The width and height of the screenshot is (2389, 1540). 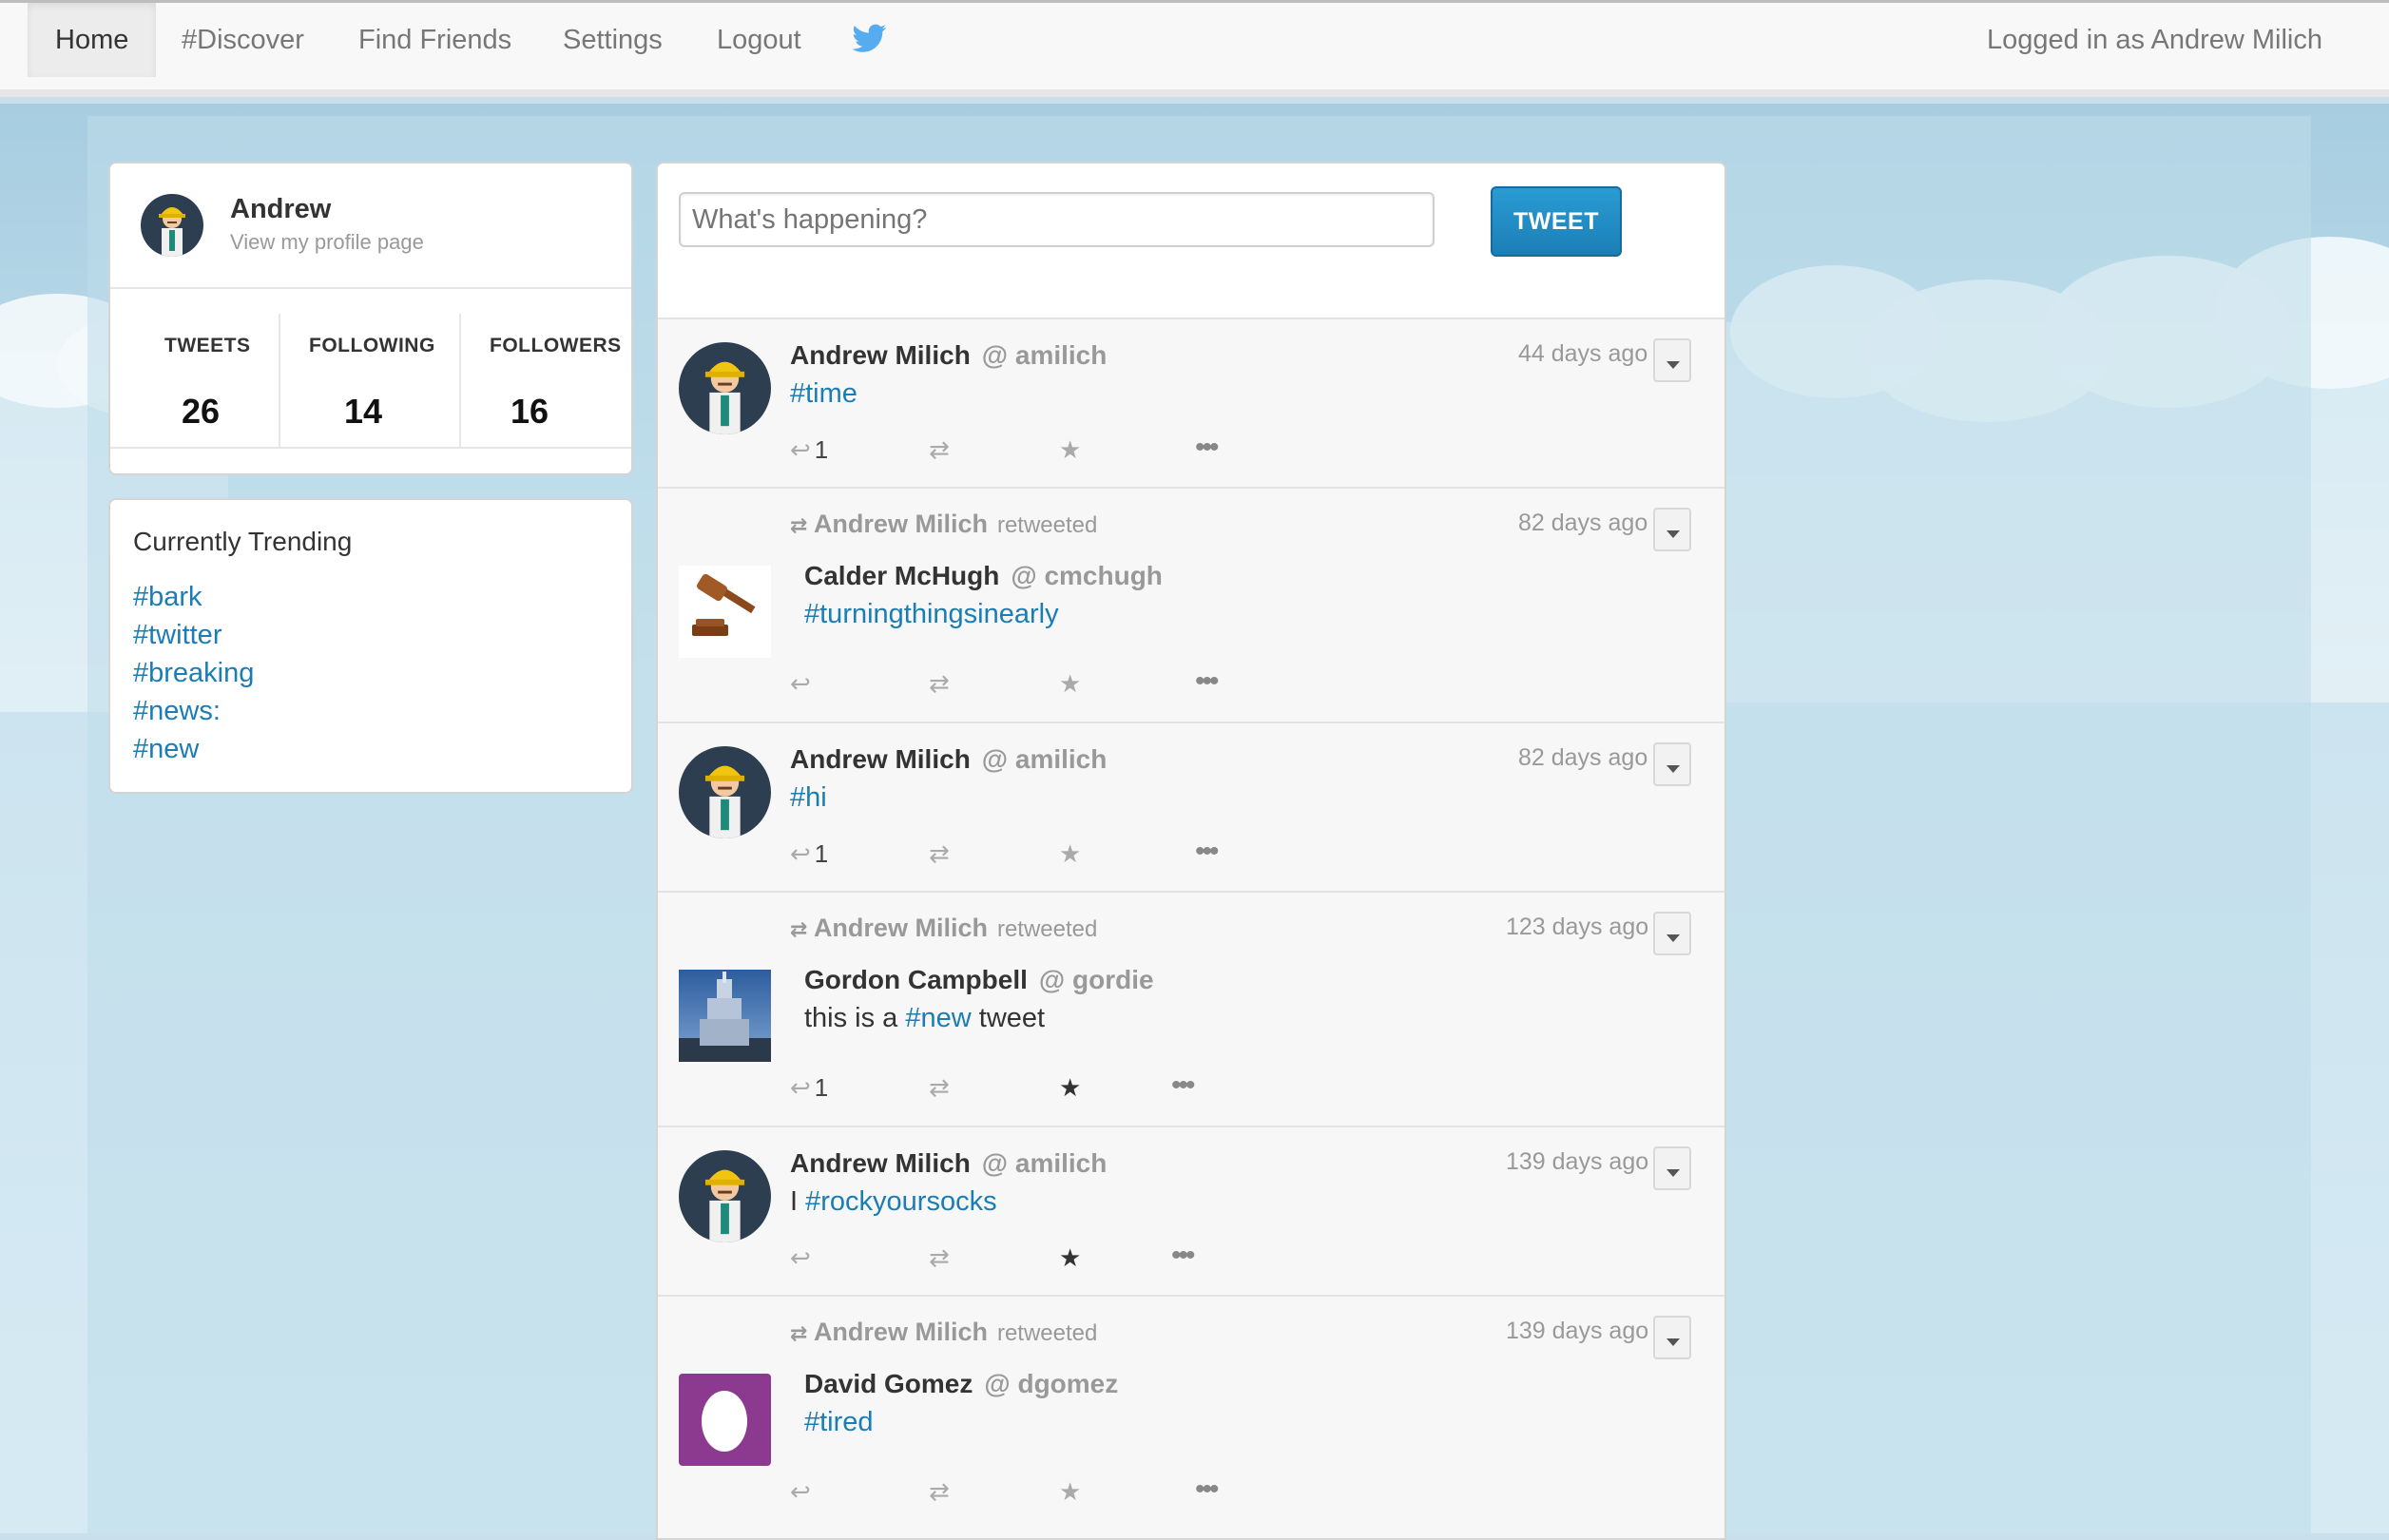 I want to click on author-name: Calder McHugh, so click(x=901, y=575).